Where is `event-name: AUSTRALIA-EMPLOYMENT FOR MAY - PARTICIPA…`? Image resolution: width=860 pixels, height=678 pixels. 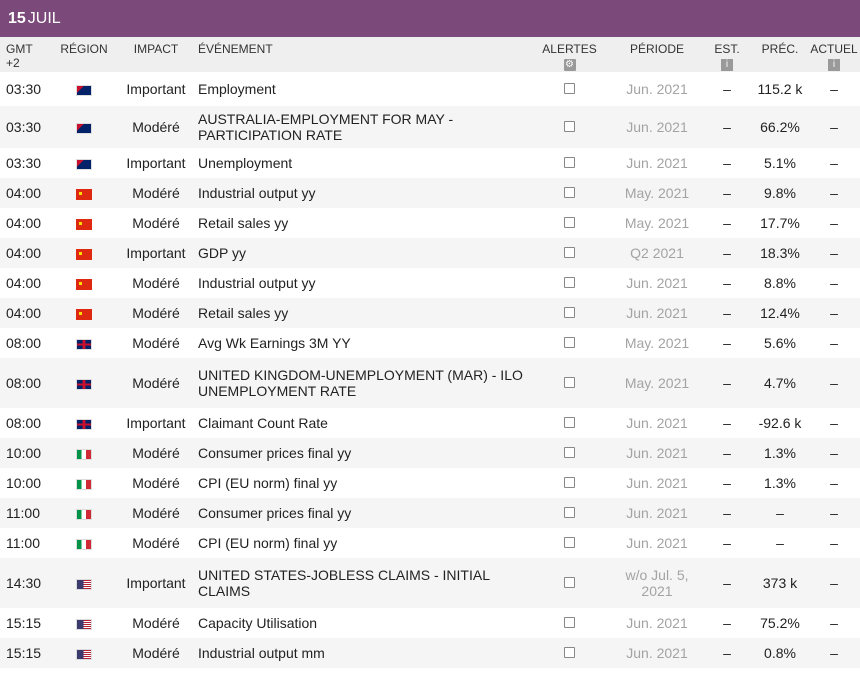 event-name: AUSTRALIA-EMPLOYMENT FOR MAY - PARTICIPA… is located at coordinates (359, 127).